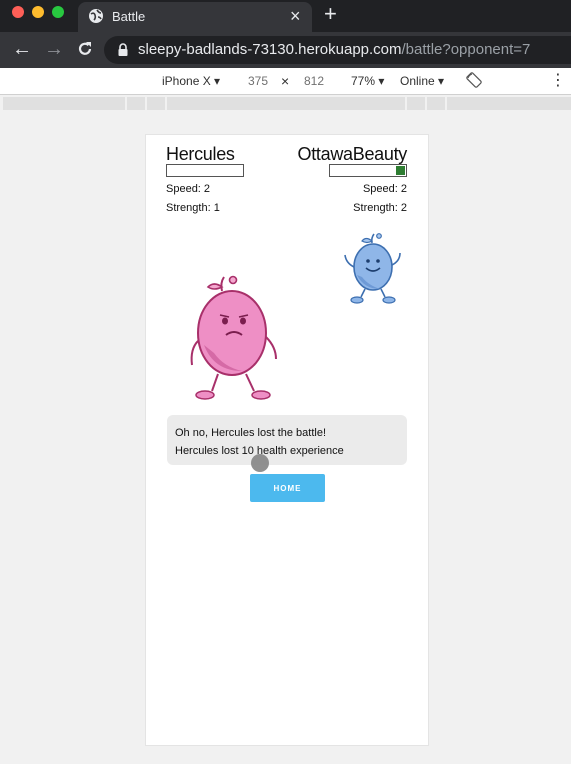 The height and width of the screenshot is (764, 571). I want to click on battle-message-line: Oh no, Hercules lost the battle!, so click(251, 433).